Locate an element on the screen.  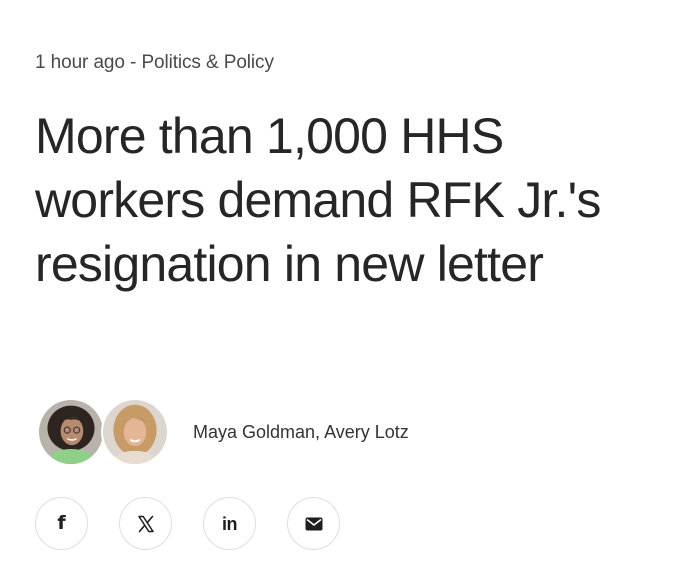
share-bar: f in is located at coordinates (203, 523).